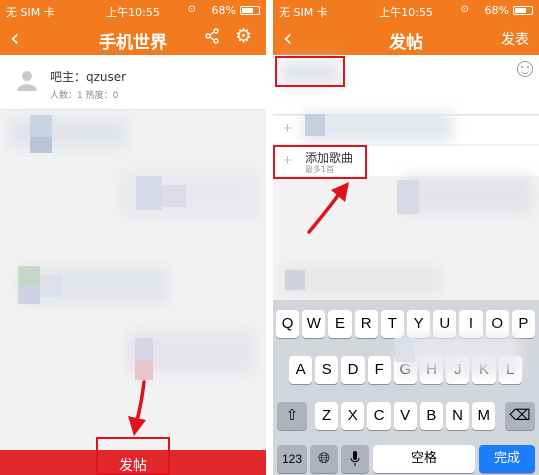 The height and width of the screenshot is (475, 539). What do you see at coordinates (27, 80) in the screenshot?
I see `avatar-icon` at bounding box center [27, 80].